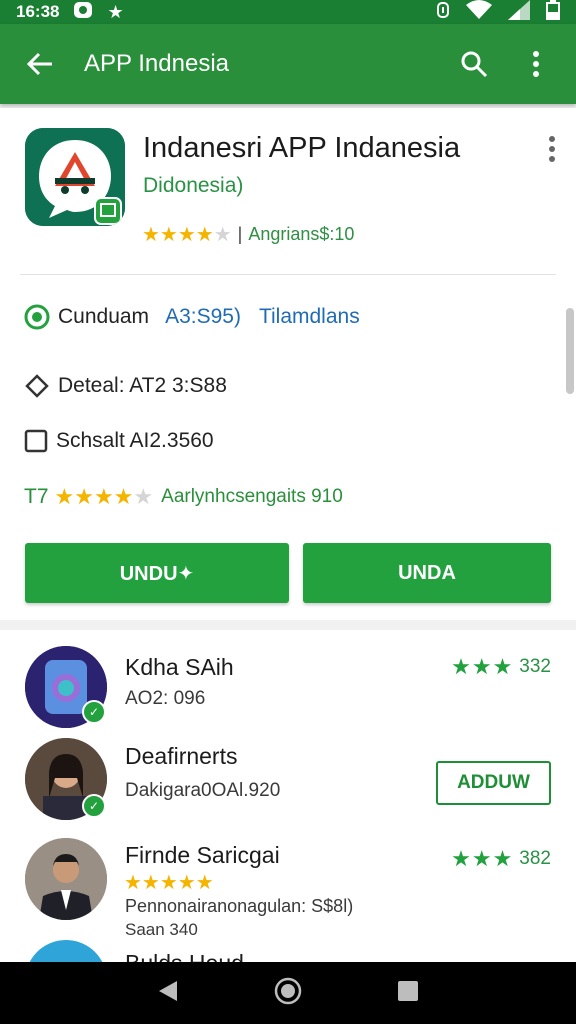  I want to click on size-row: Schsalt AI2.3560, so click(119, 441).